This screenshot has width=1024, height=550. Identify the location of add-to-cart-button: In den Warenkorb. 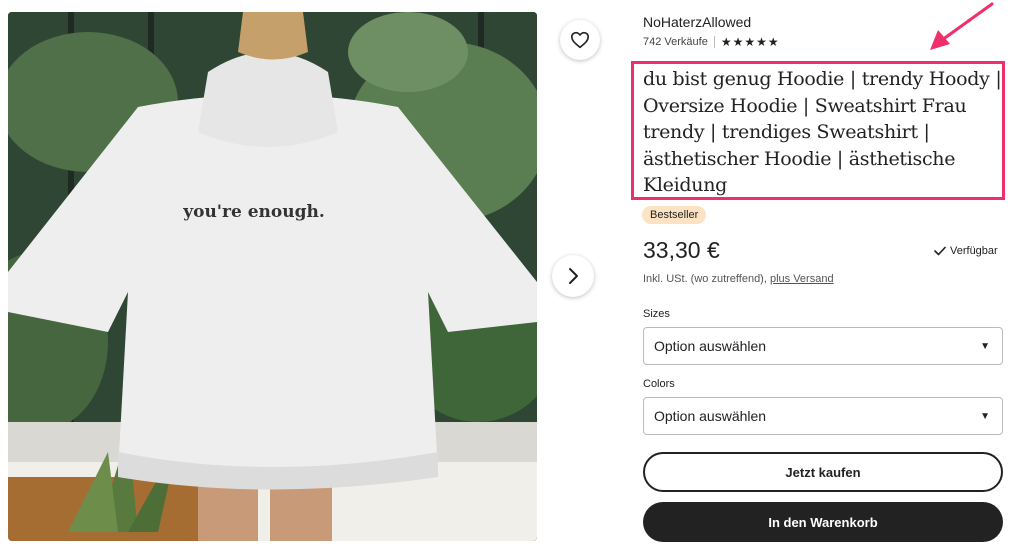
(823, 522).